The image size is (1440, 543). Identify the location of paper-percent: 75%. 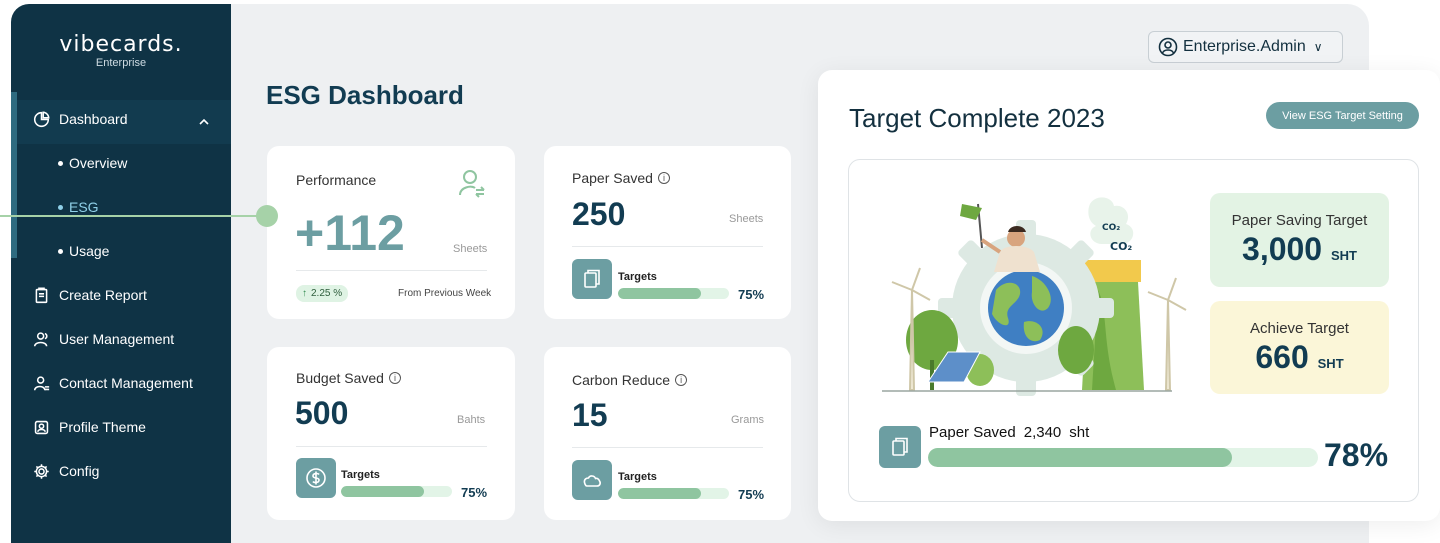
(751, 294).